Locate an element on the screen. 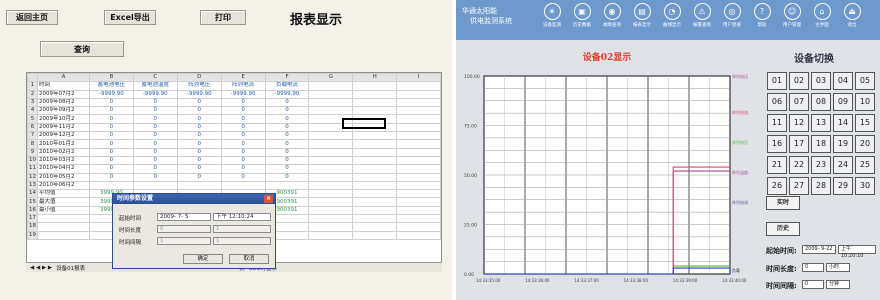 This screenshot has height=300, width=880. query-button: 查询 is located at coordinates (82, 49).